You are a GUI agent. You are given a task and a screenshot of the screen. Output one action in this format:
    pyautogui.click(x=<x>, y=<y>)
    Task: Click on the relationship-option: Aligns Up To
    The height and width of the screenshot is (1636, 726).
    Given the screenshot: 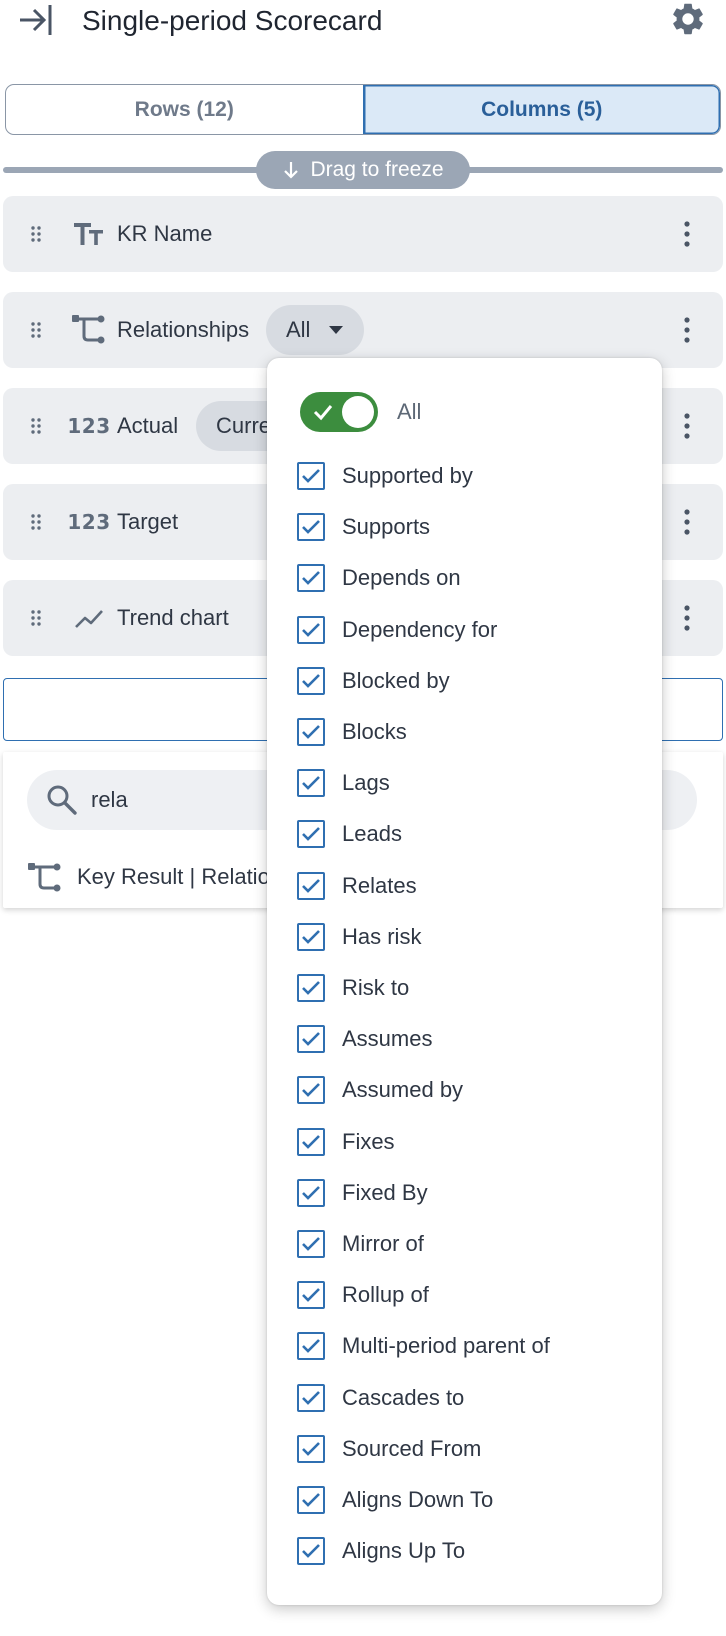 What is the action you would take?
    pyautogui.click(x=381, y=1551)
    